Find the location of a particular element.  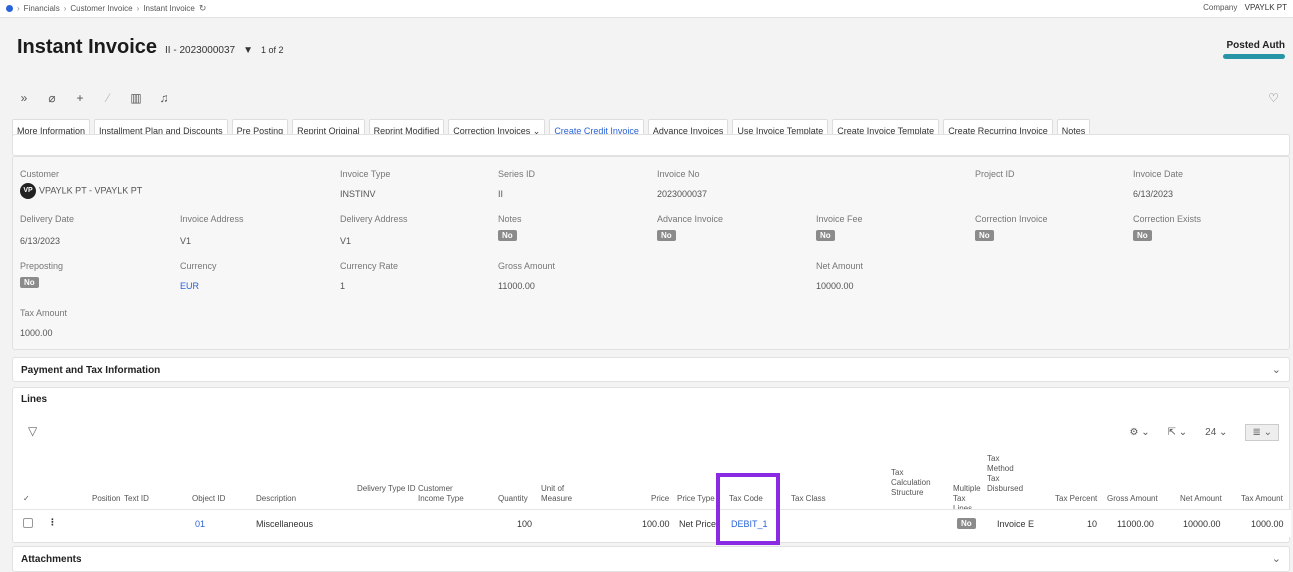

payment-tax-section: Payment and Tax Information ⌄ is located at coordinates (651, 369).